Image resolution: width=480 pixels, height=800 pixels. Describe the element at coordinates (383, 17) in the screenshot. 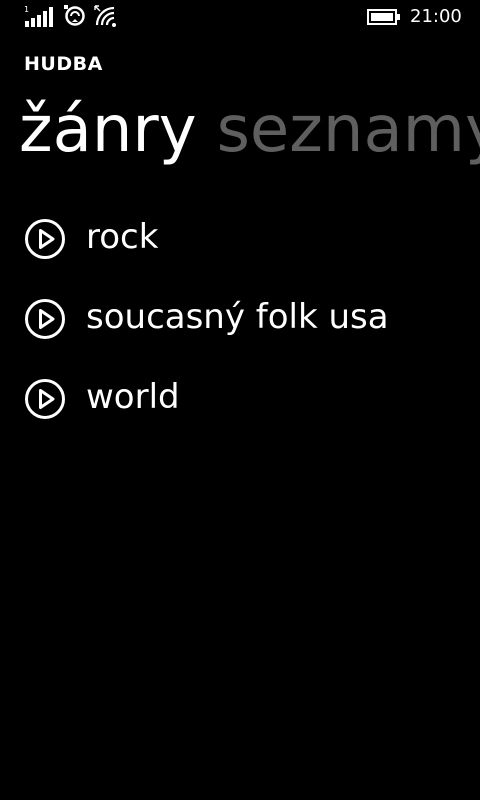

I see `battery-icon` at that location.